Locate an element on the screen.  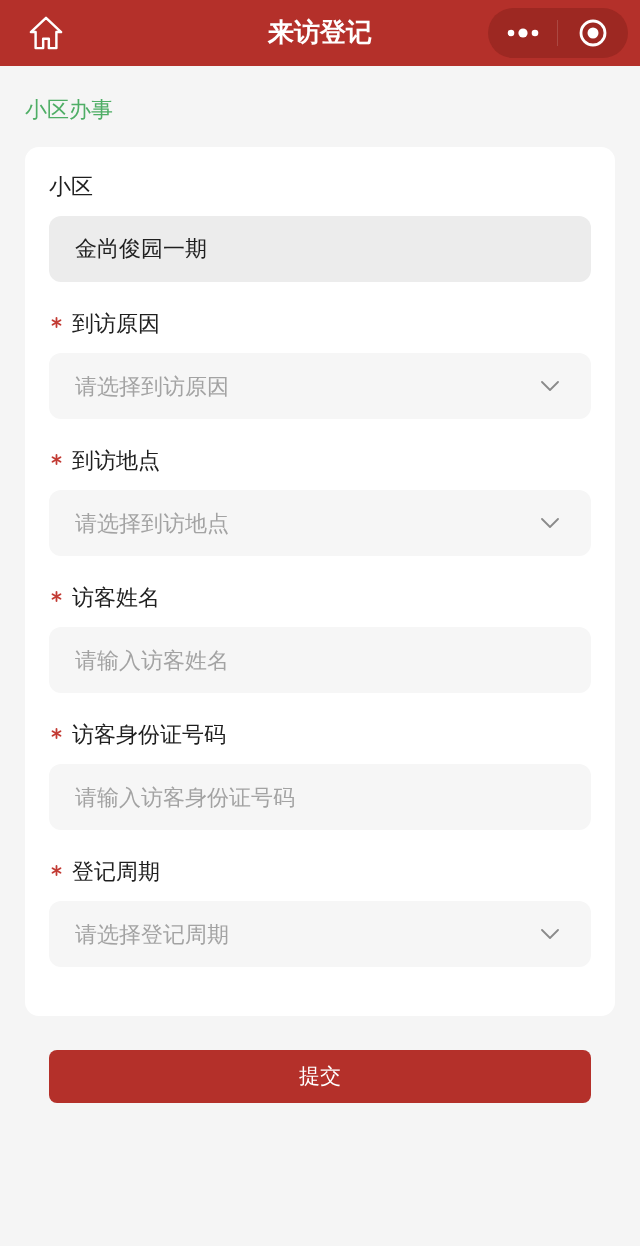
home-button is located at coordinates (46, 33).